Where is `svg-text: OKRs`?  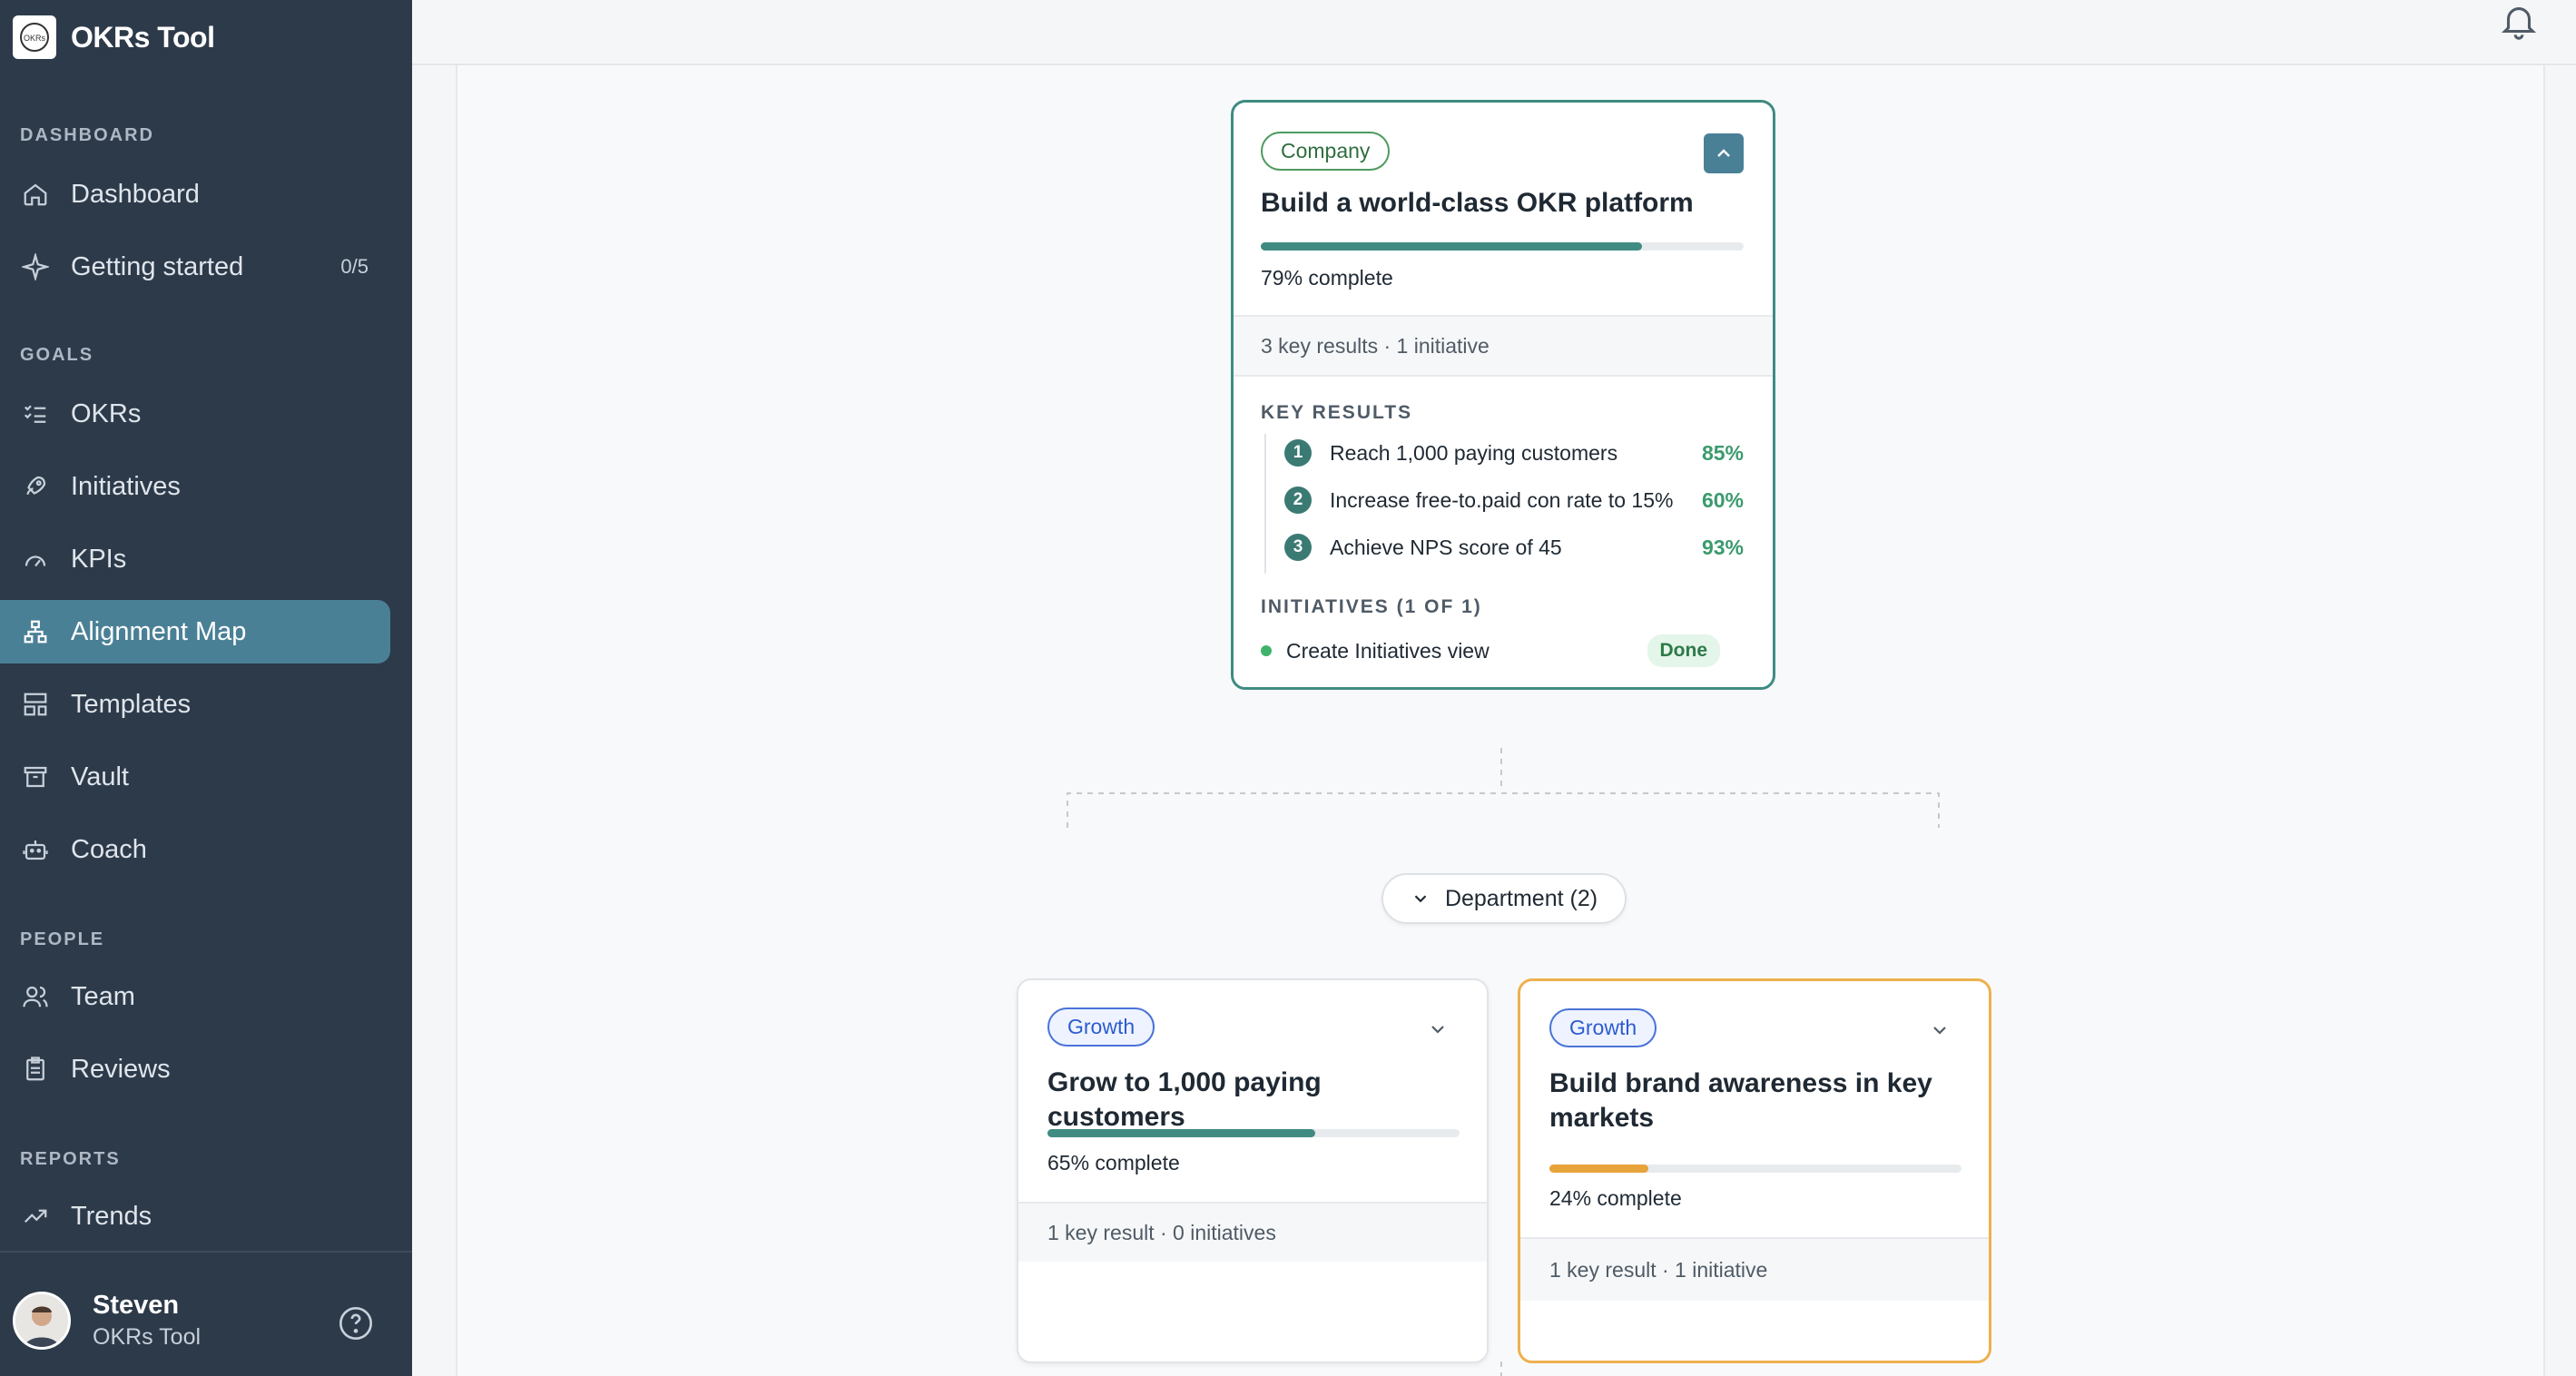 svg-text: OKRs is located at coordinates (35, 38).